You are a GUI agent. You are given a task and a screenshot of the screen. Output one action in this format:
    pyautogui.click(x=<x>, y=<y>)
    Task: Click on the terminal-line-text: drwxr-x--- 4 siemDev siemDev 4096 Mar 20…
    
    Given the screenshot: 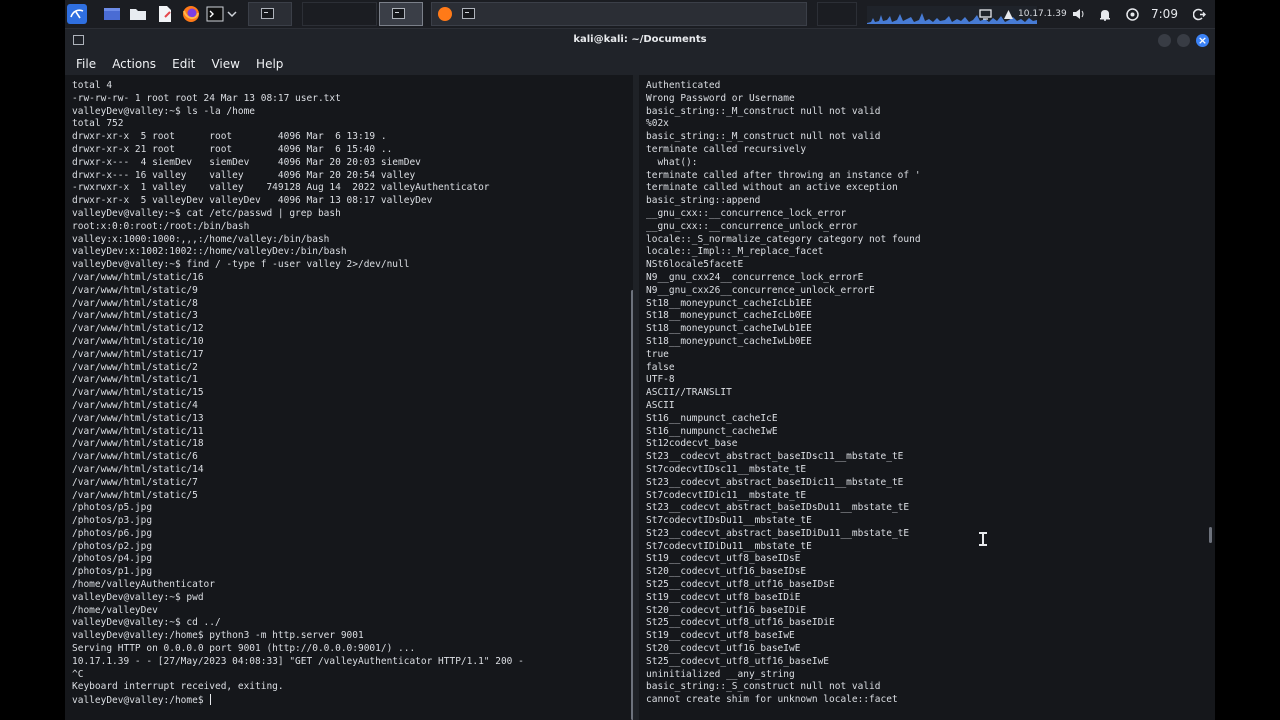 What is the action you would take?
    pyautogui.click(x=246, y=162)
    